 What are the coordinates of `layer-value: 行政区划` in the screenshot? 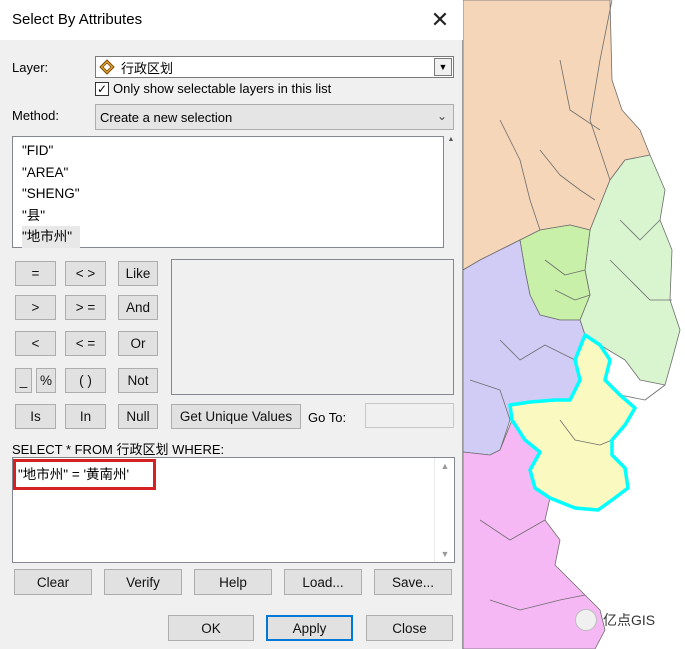 It's located at (147, 68).